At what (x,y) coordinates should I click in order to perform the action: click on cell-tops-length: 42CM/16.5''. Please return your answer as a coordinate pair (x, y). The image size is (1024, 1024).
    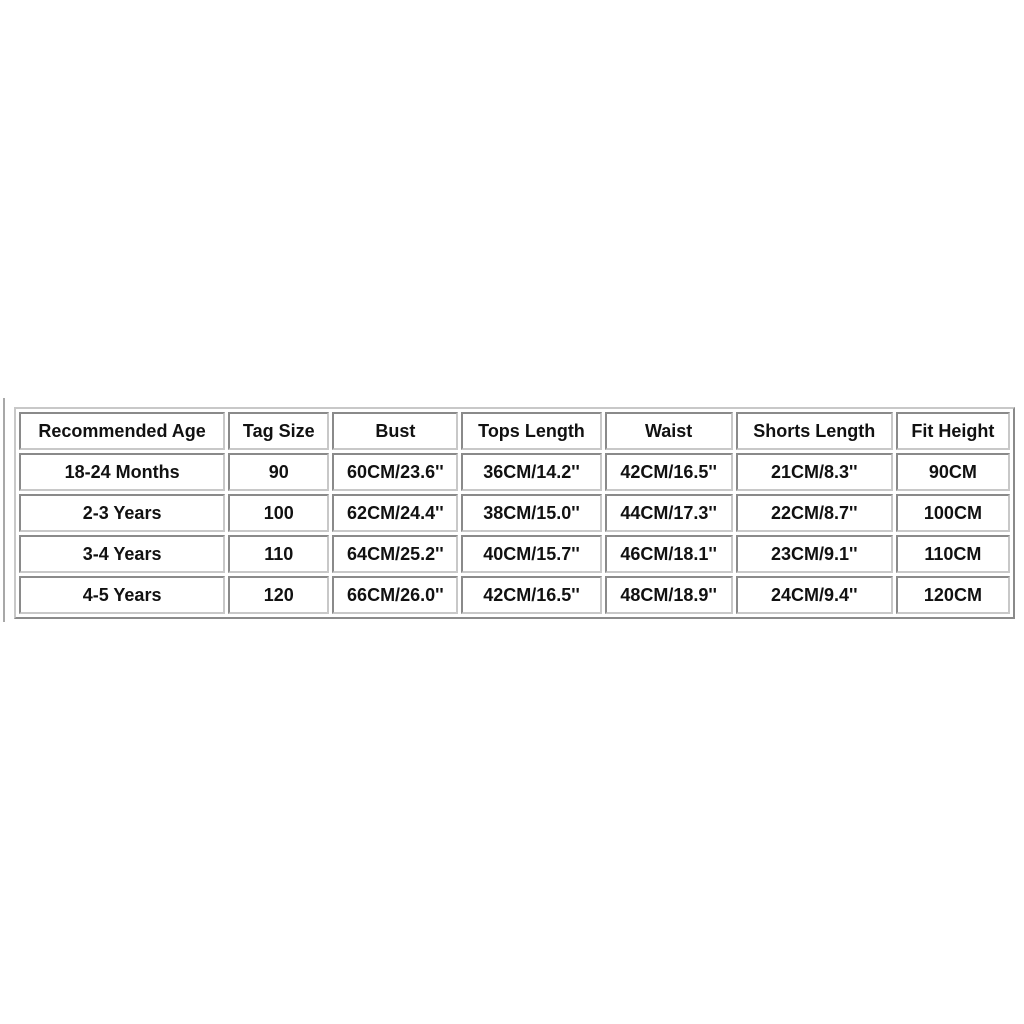
    Looking at the image, I should click on (531, 595).